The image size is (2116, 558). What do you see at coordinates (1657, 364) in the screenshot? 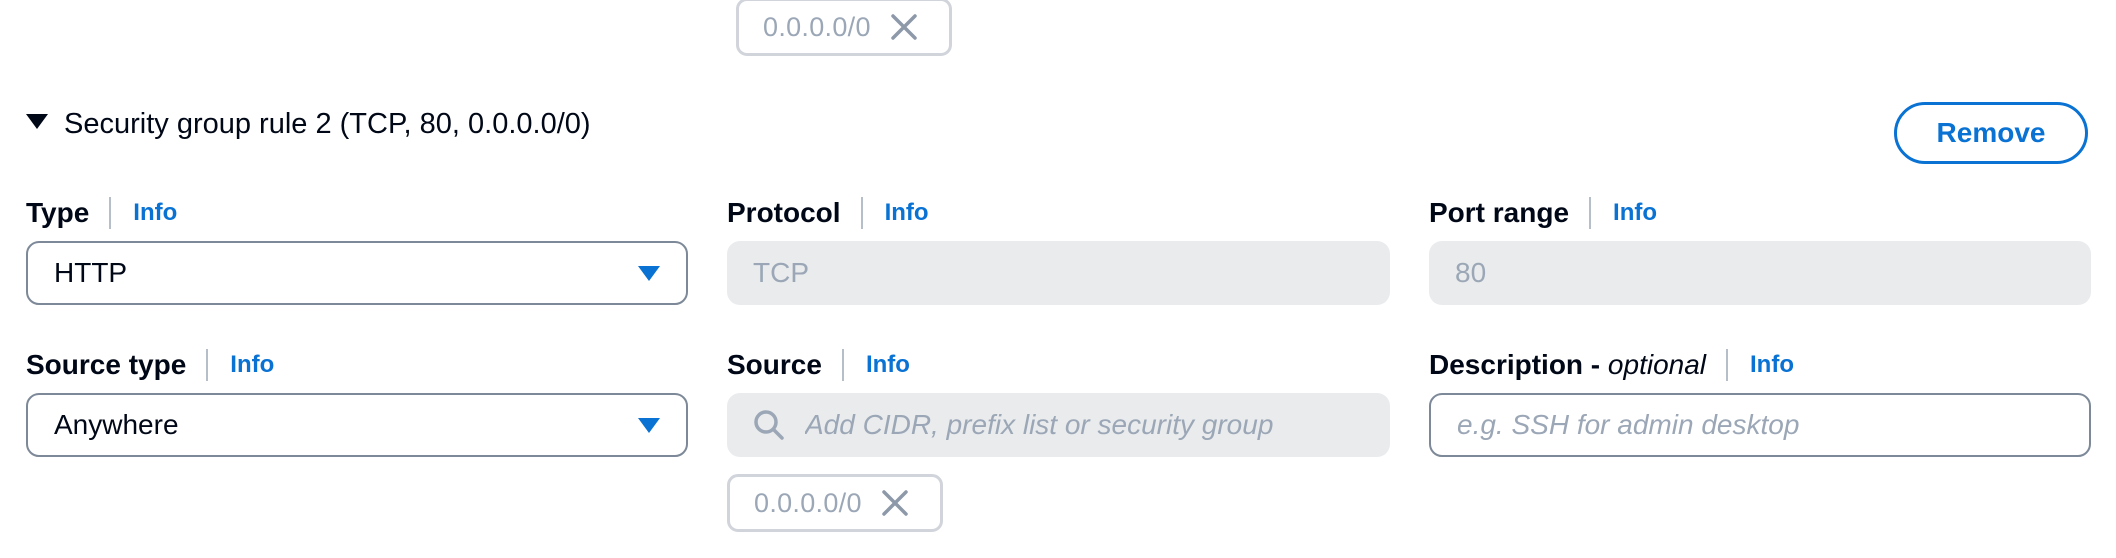
I see `description-label-optional: optional` at bounding box center [1657, 364].